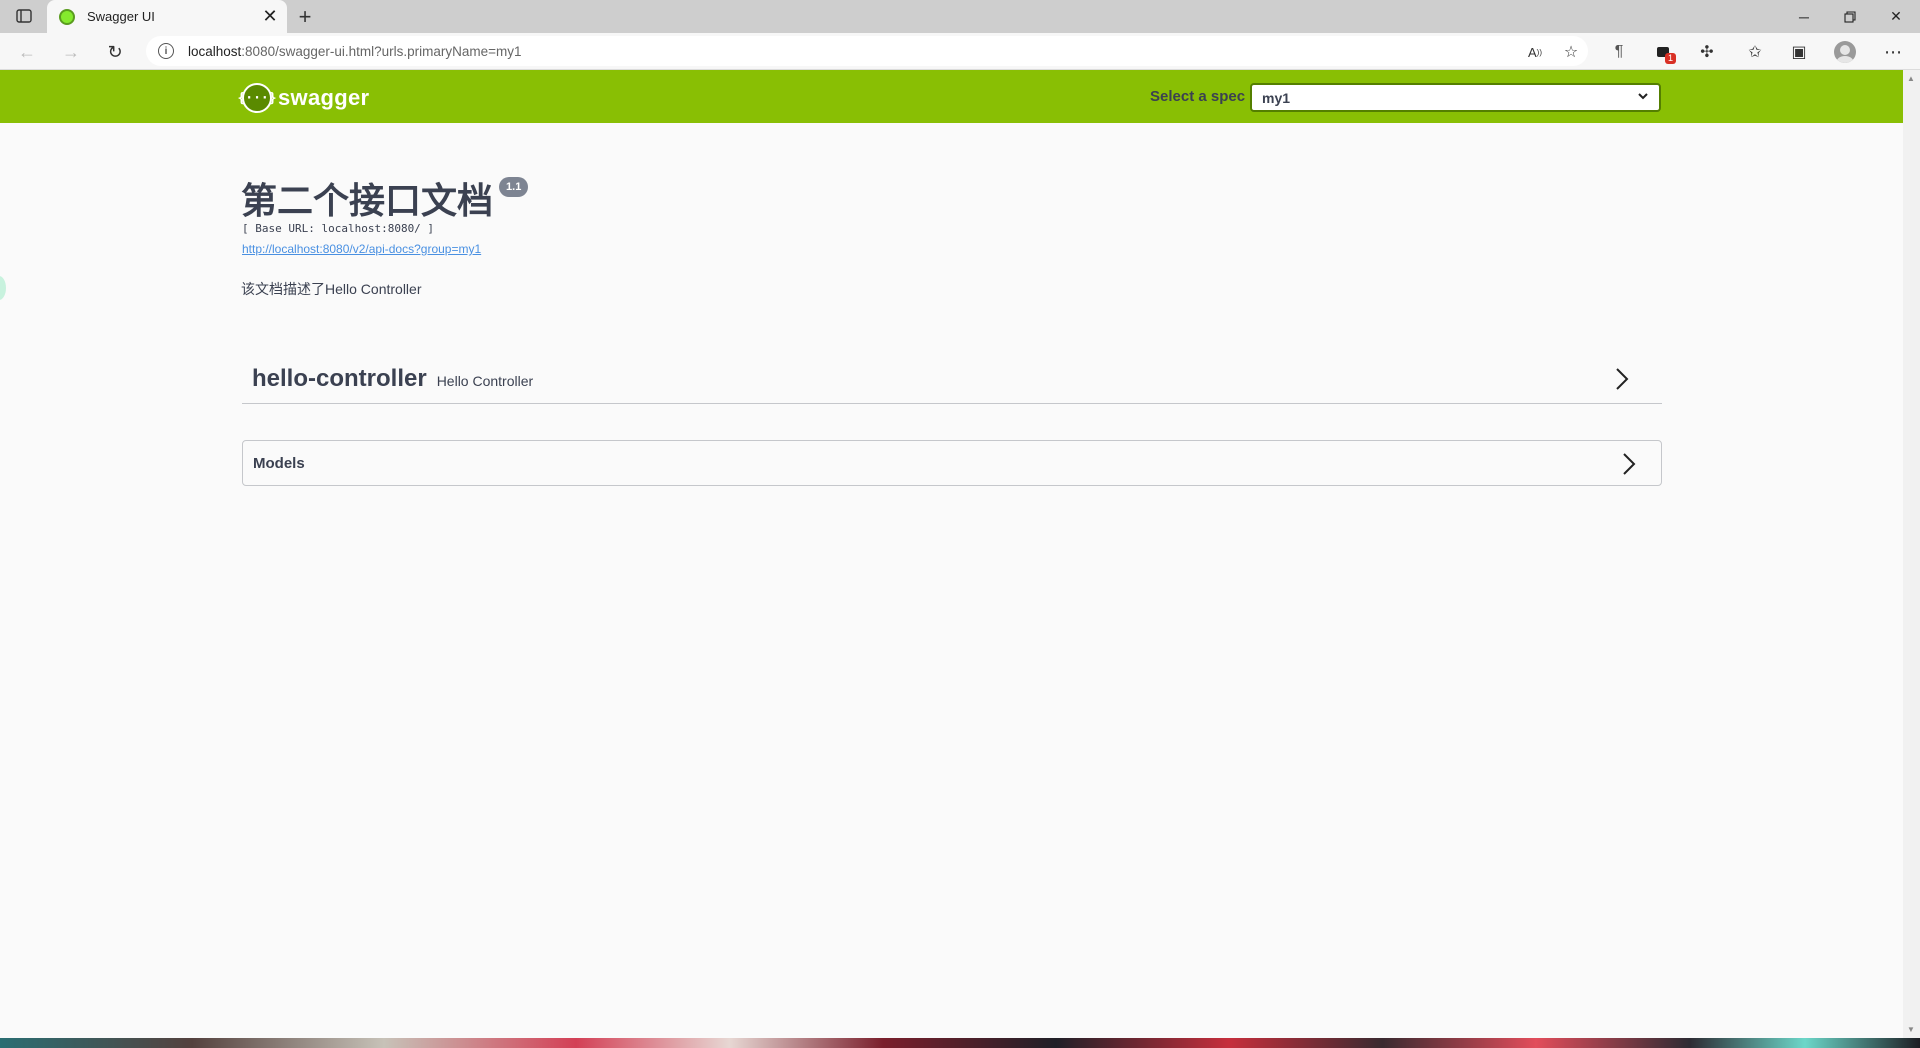  What do you see at coordinates (1198, 96) in the screenshot?
I see `spec-label: Select a spec` at bounding box center [1198, 96].